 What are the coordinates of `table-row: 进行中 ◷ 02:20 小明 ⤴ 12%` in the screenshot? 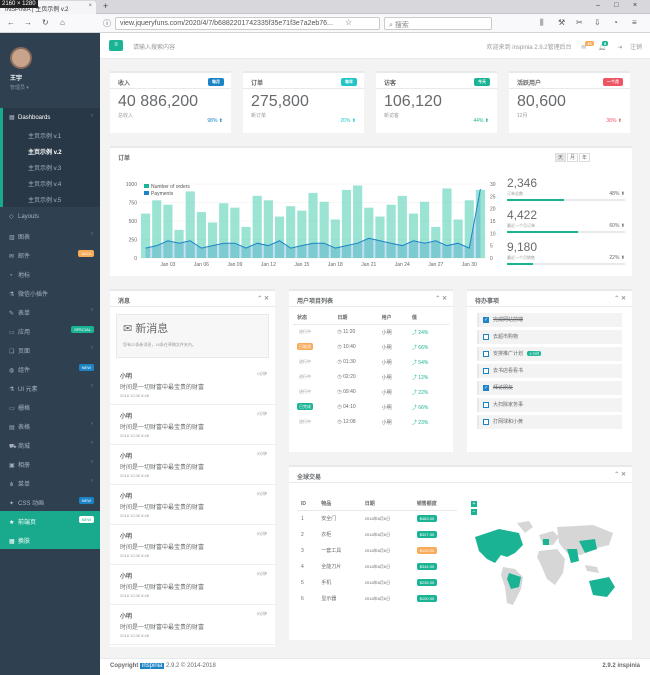 It's located at (371, 377).